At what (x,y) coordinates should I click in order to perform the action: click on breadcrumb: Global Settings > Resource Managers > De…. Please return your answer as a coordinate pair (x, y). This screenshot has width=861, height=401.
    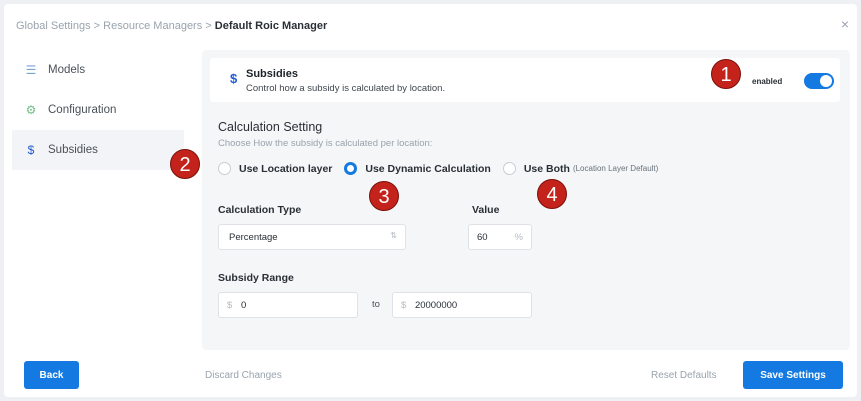
    Looking at the image, I should click on (171, 26).